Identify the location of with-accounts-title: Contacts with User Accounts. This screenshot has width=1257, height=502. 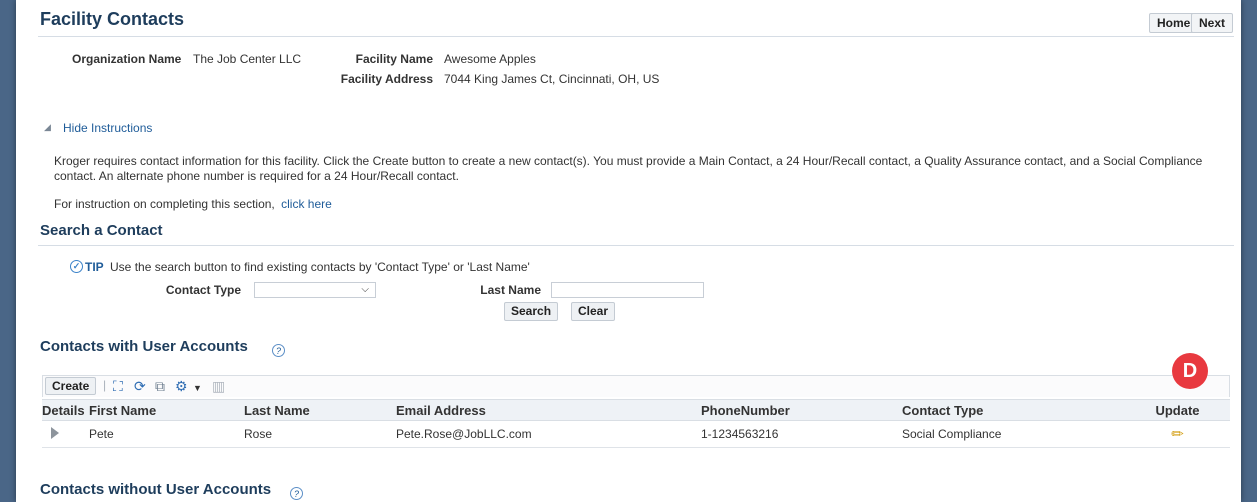
(144, 346).